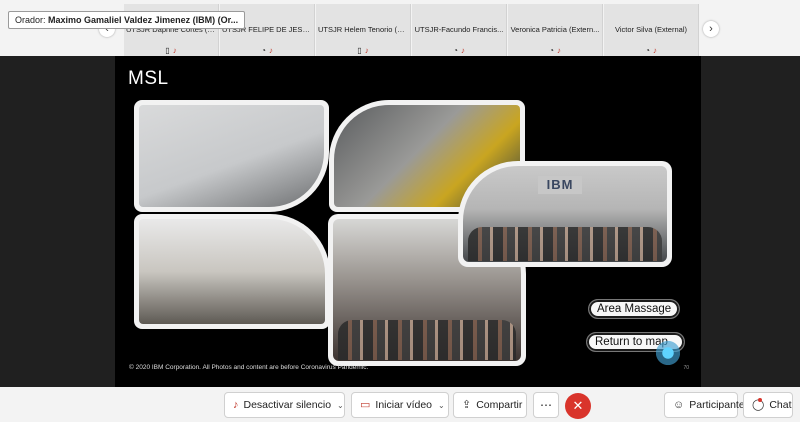 Image resolution: width=800 pixels, height=422 pixels. Describe the element at coordinates (565, 214) in the screenshot. I see `photo-ibm-group: IBM` at that location.